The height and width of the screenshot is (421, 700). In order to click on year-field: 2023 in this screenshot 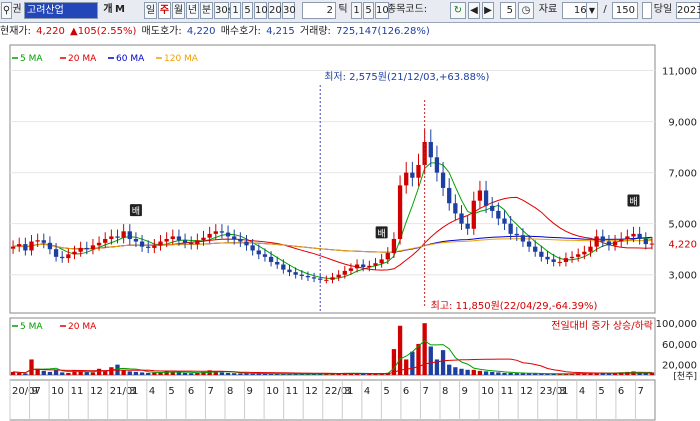, I will do `click(688, 10)`.